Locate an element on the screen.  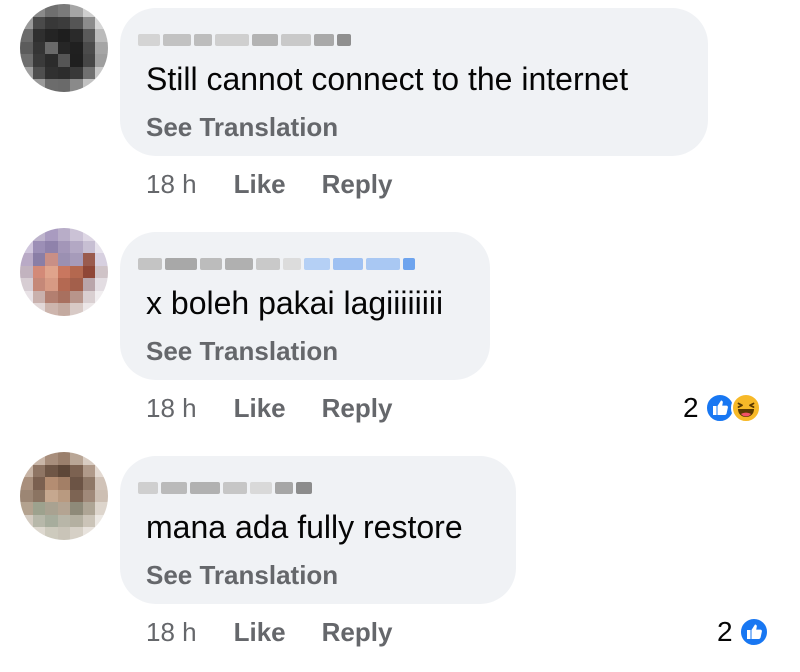
like-icon is located at coordinates (753, 632).